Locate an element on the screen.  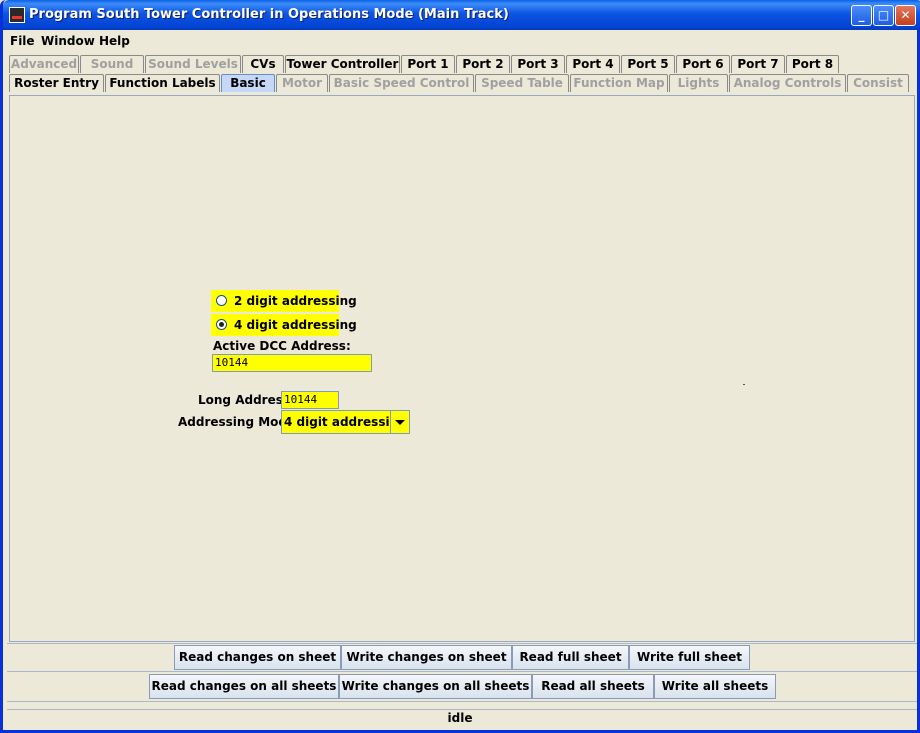
radio-4-digit-label: 4 digit addressing is located at coordinates (295, 325).